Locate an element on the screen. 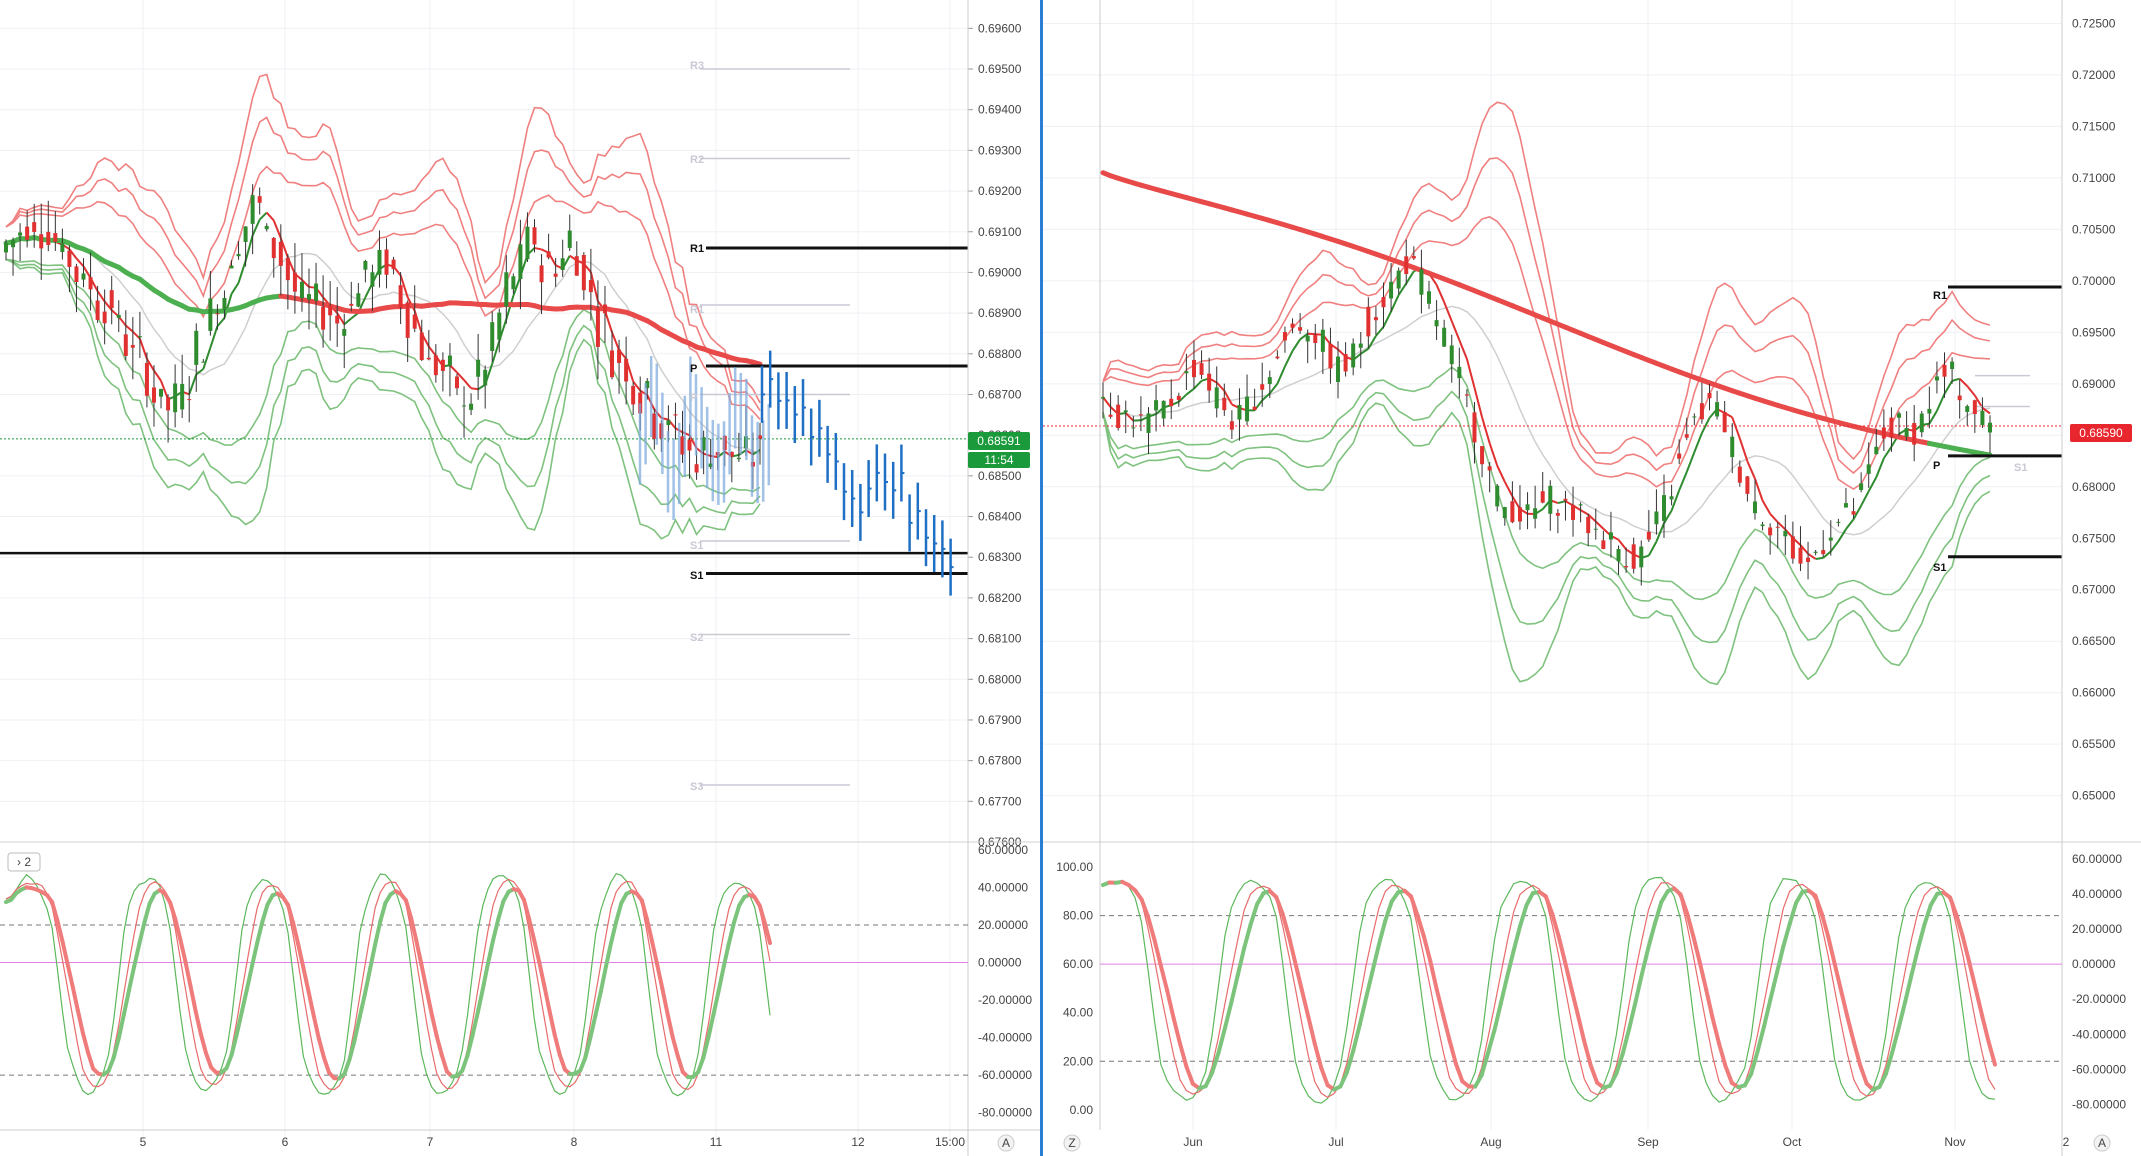 The width and height of the screenshot is (2141, 1156). left-price-tick-label: 0.69600 is located at coordinates (1000, 28).